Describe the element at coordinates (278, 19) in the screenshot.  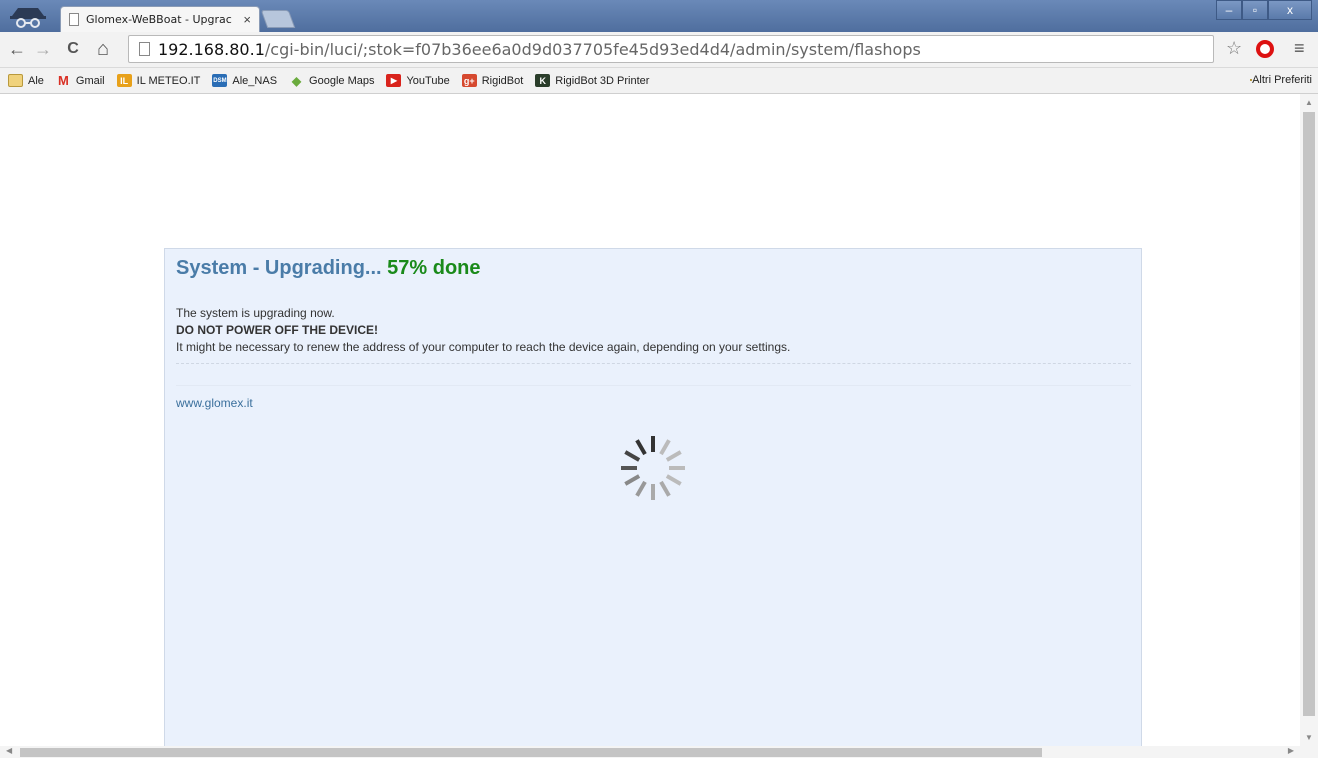
I see `new-tab-button` at that location.